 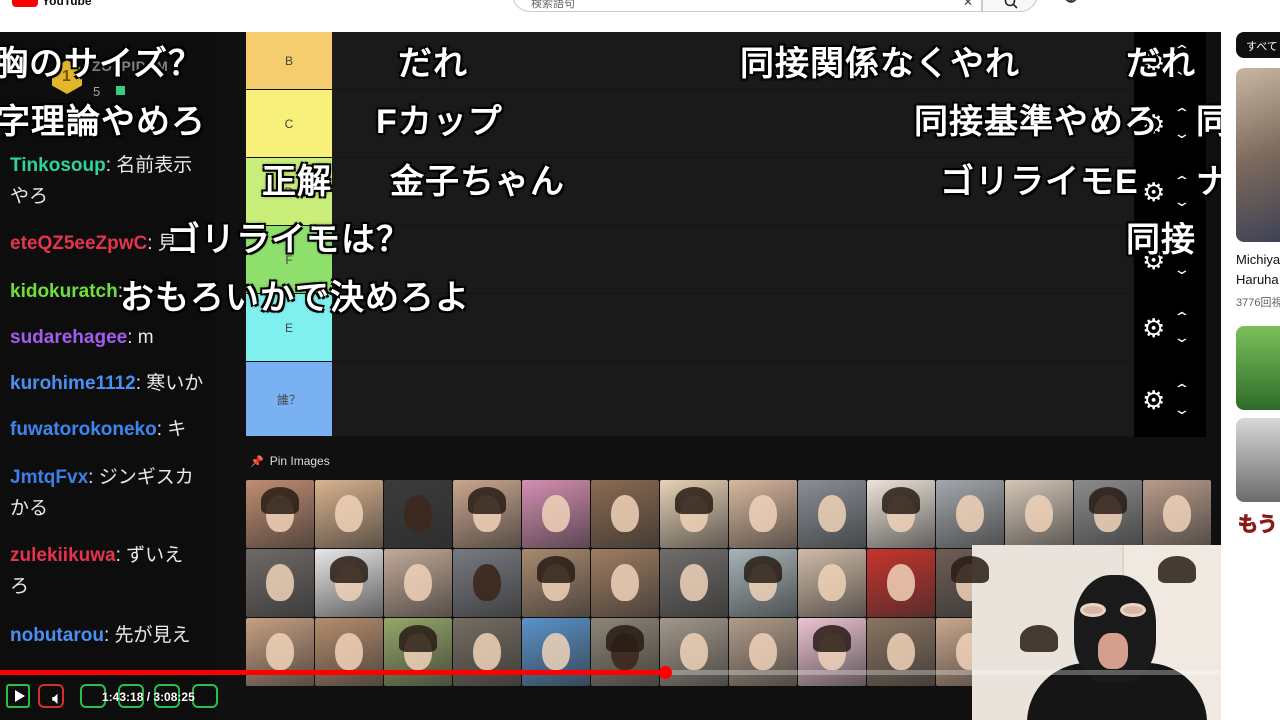 I want to click on chat-username: eteQZ5eeZpwC, so click(x=78, y=243).